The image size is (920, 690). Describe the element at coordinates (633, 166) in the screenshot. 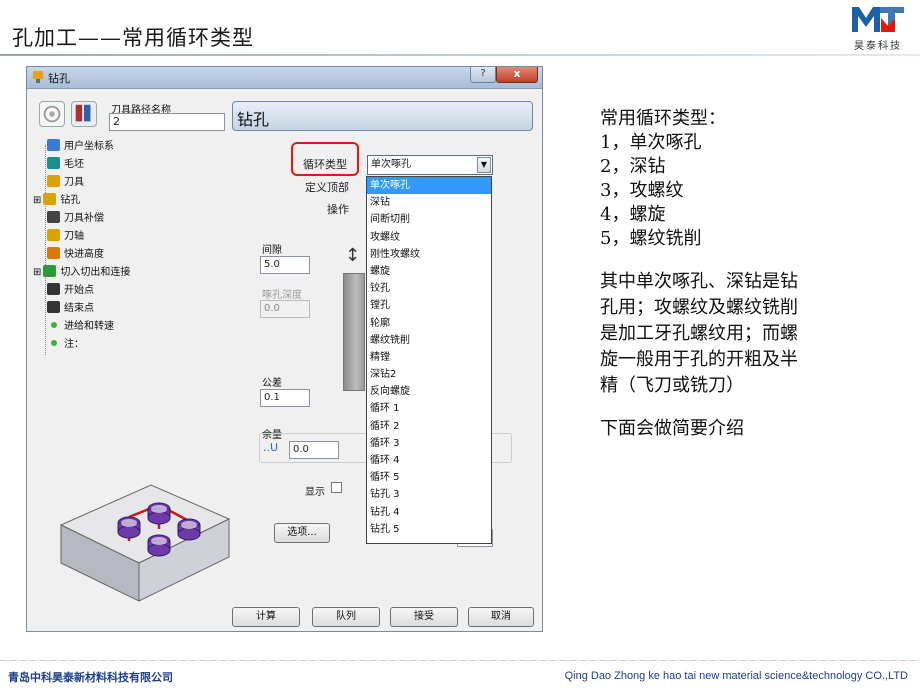

I see `notes-item: 2，深钻` at that location.